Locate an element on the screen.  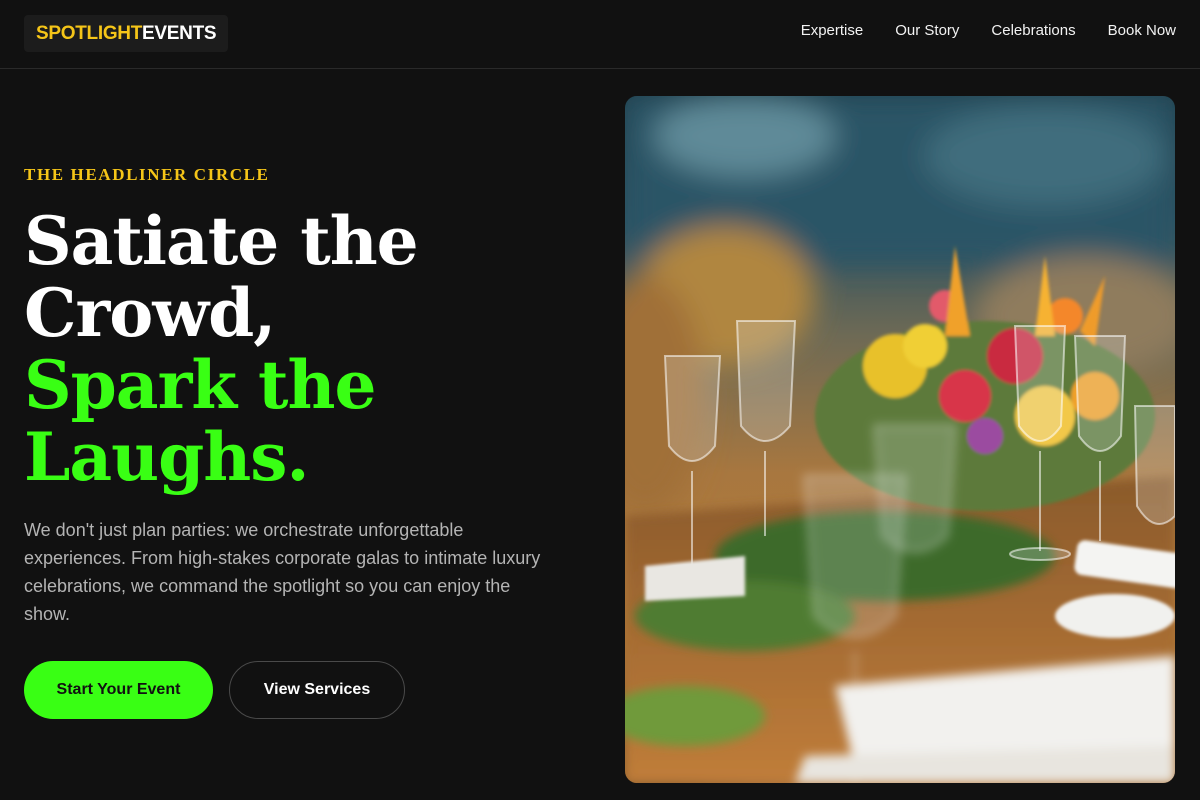
headline-line-4: Laughs. is located at coordinates (166, 457).